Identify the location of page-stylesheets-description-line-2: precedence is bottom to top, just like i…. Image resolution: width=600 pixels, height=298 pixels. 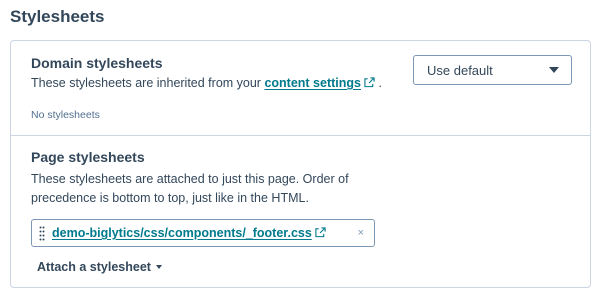
(170, 198).